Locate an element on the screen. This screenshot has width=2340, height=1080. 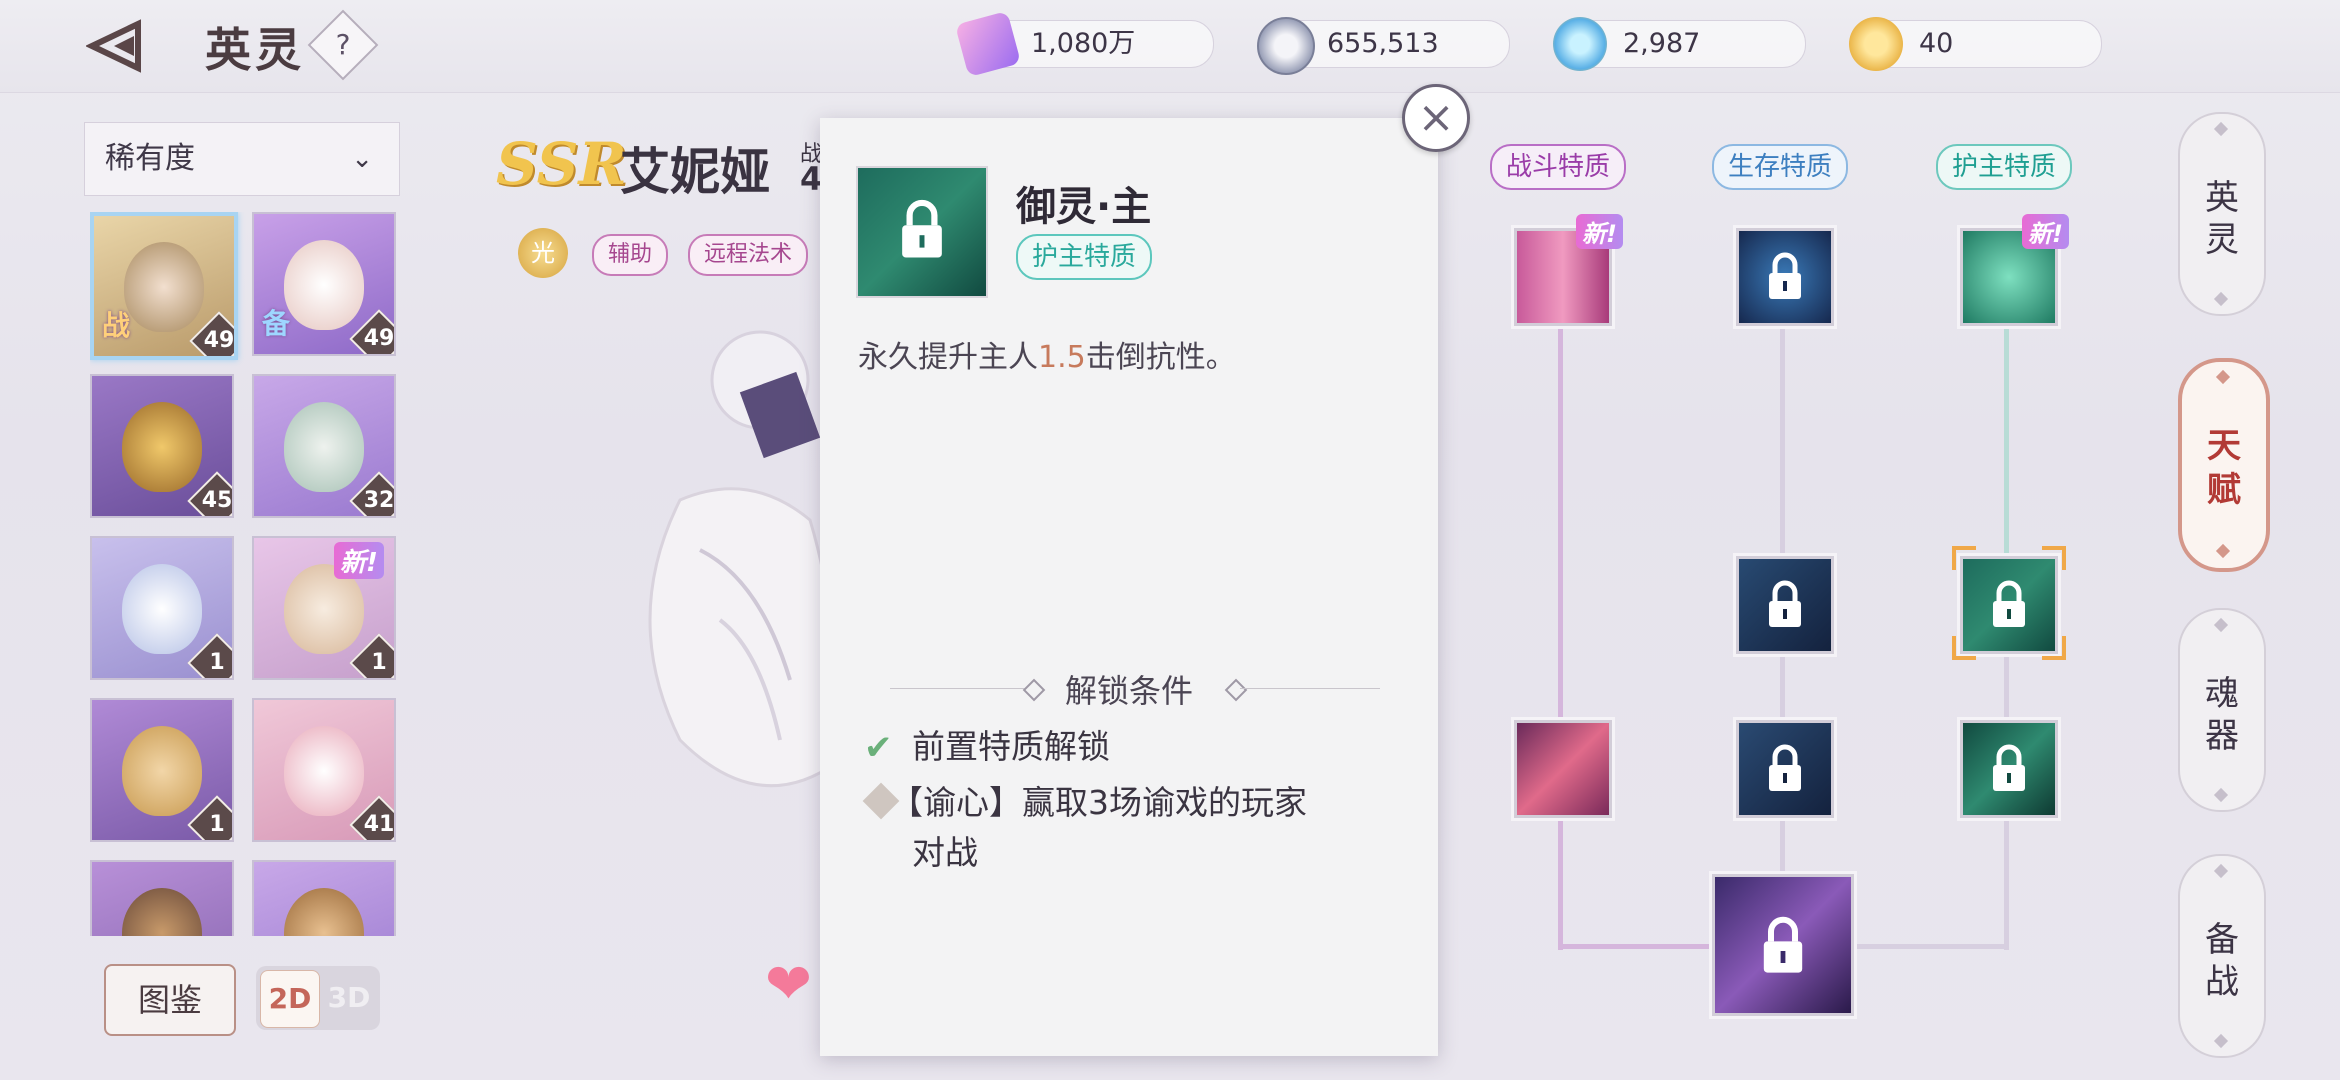
hero-card: 战 49 is located at coordinates (164, 286).